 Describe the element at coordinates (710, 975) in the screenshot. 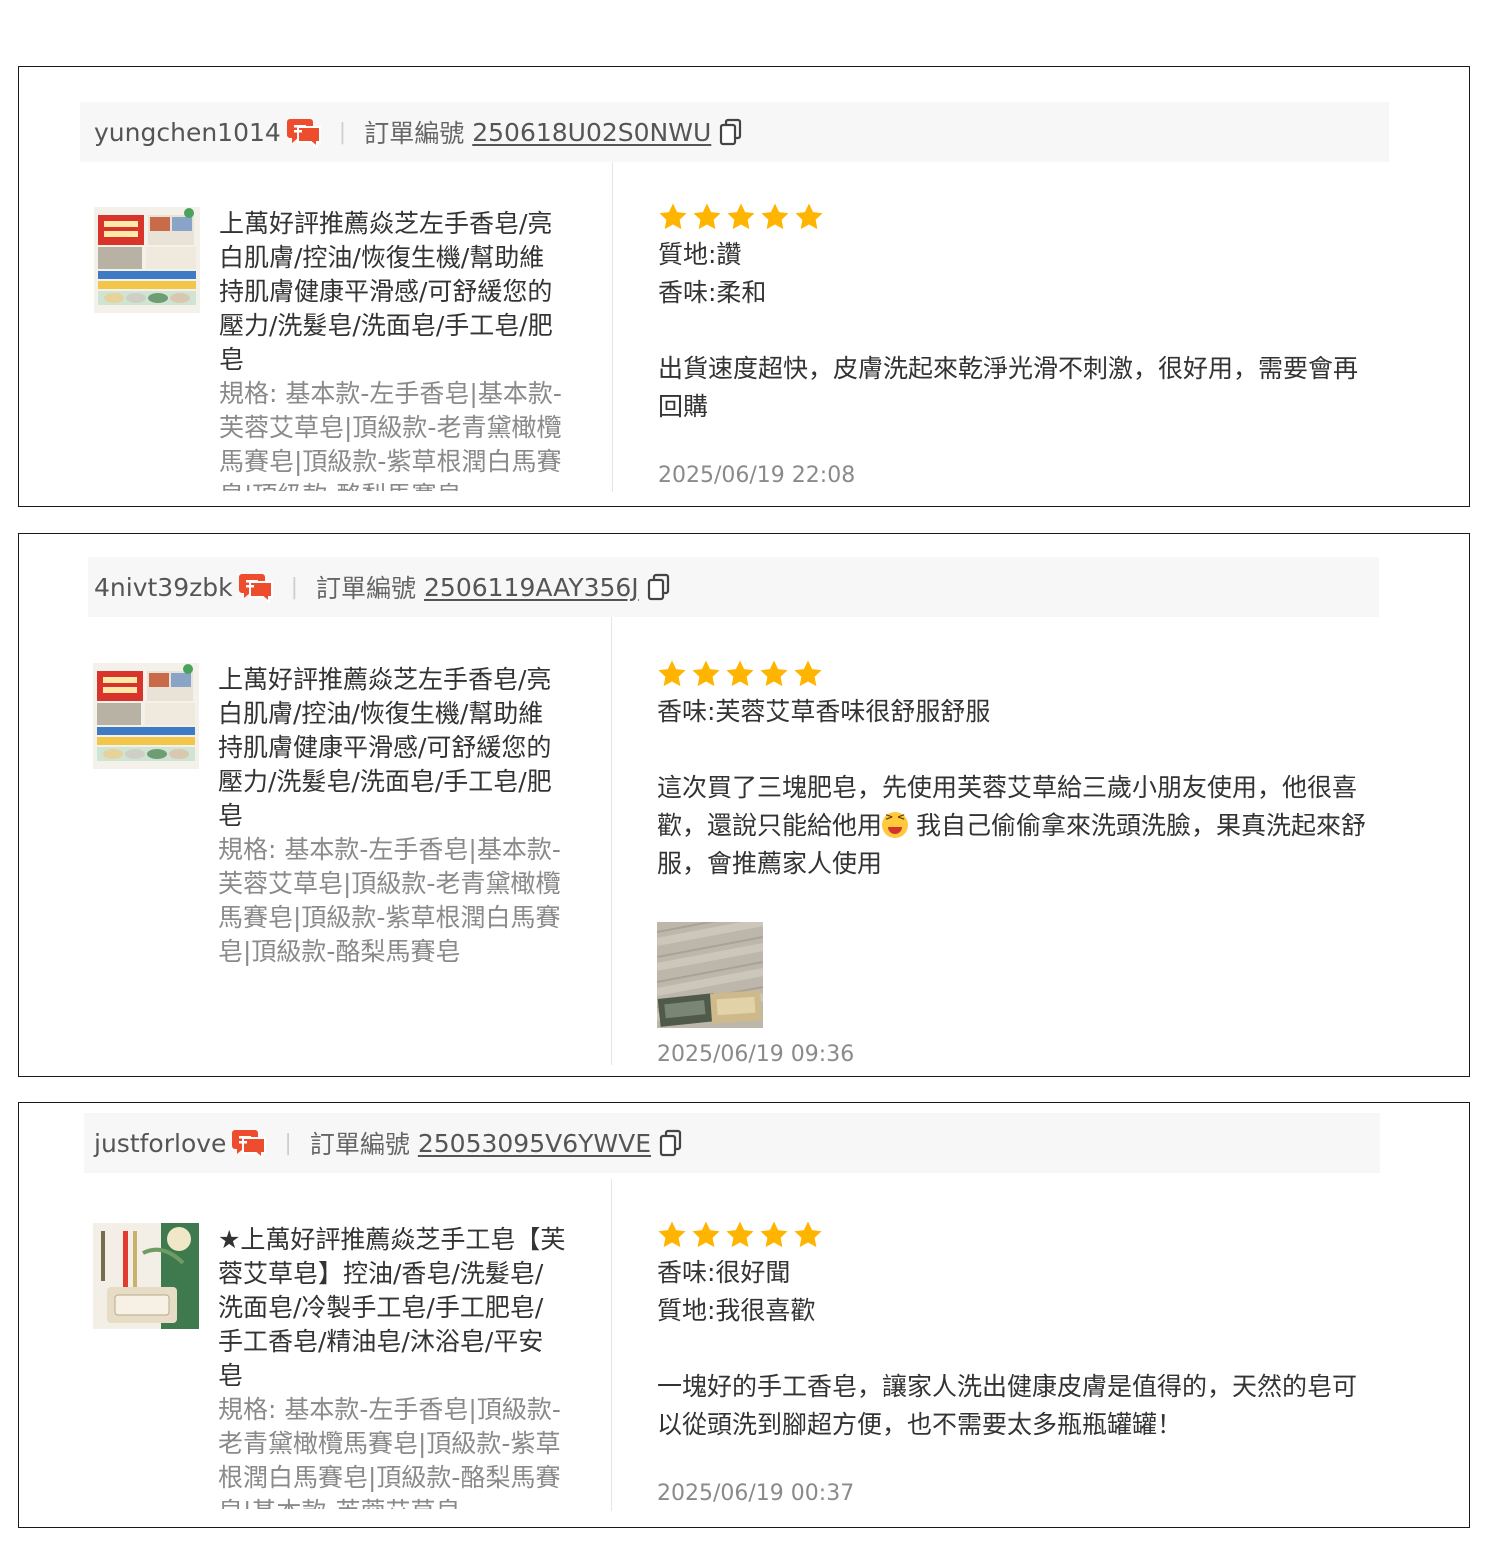

I see `review-photo` at that location.